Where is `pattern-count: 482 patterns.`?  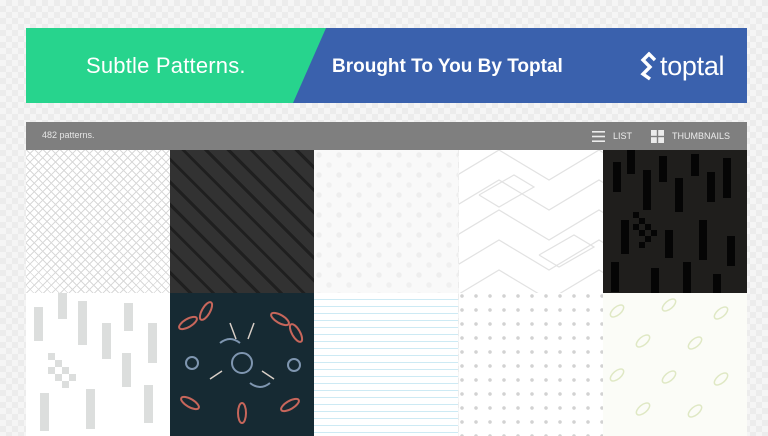
pattern-count: 482 patterns. is located at coordinates (68, 135).